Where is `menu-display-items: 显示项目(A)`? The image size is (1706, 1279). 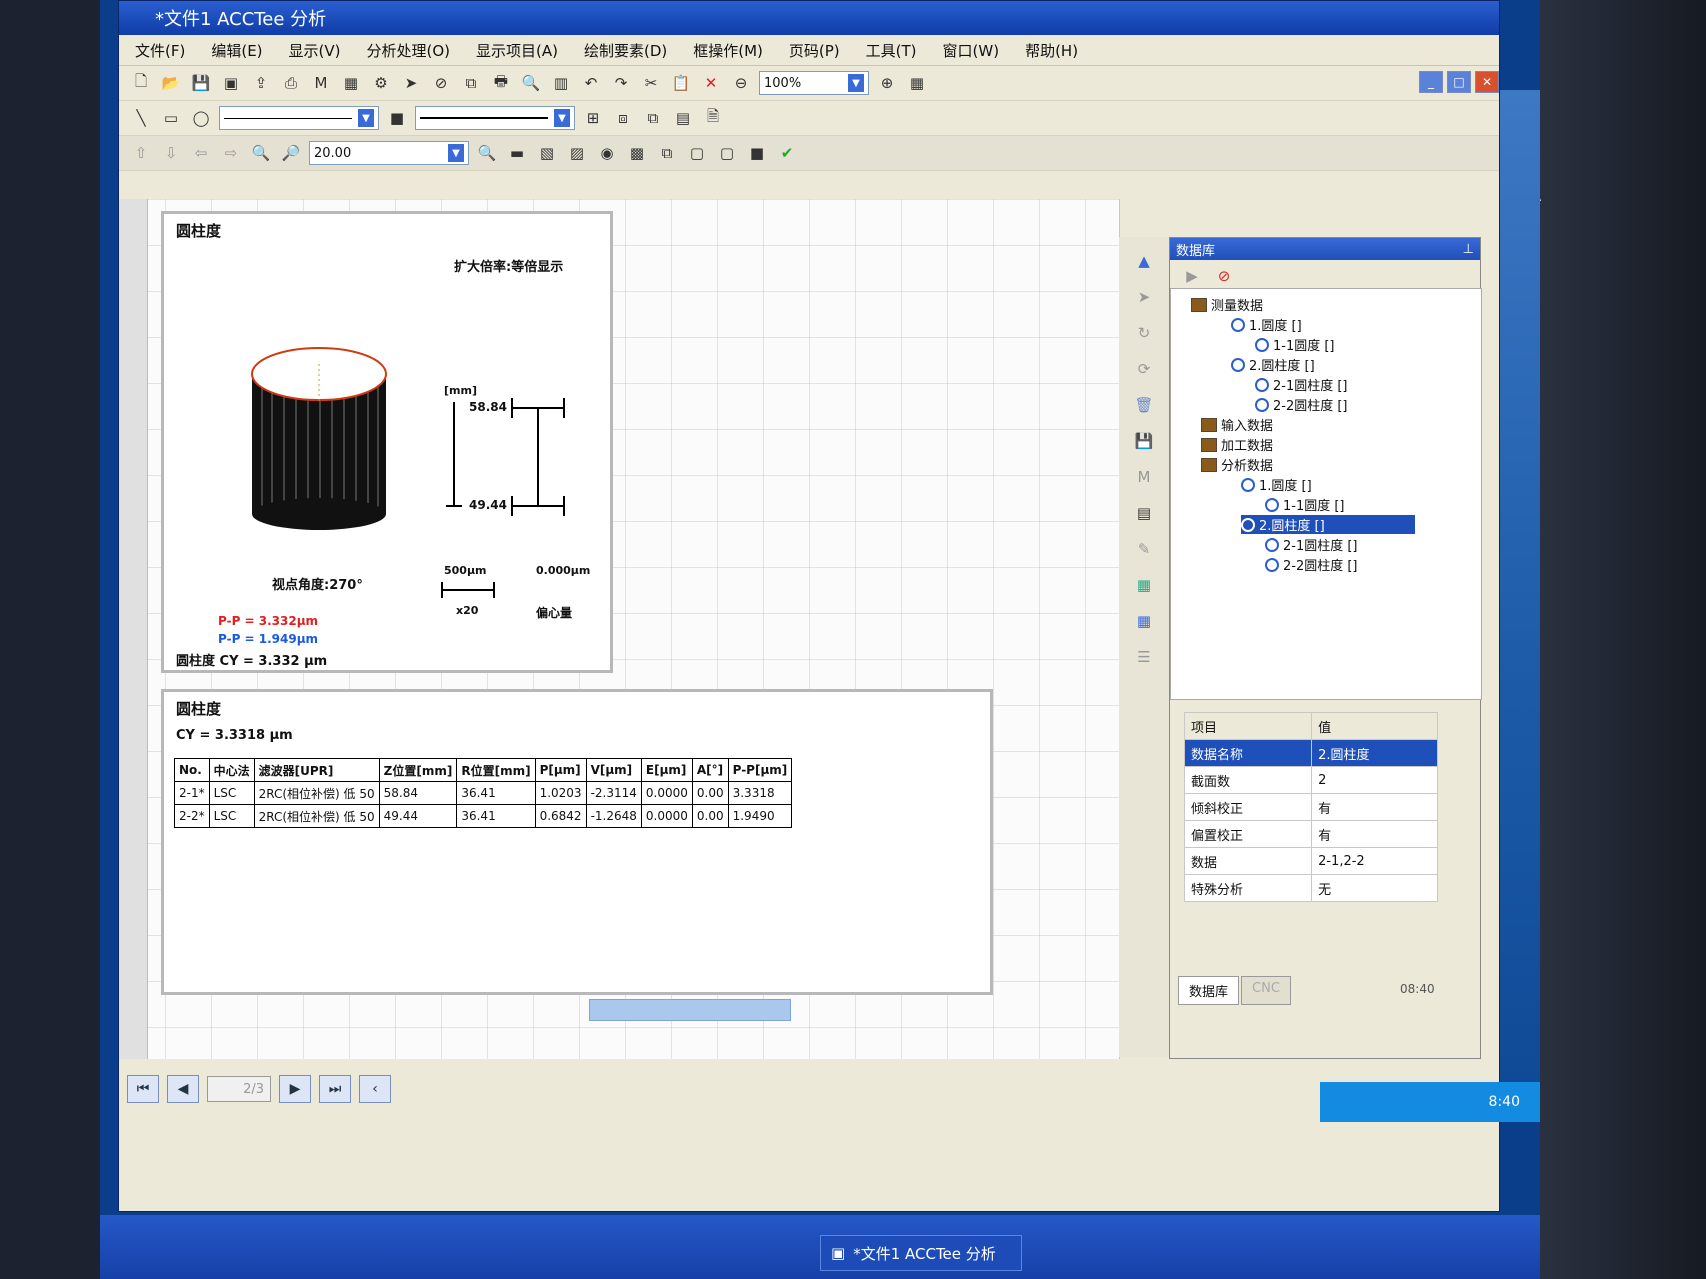
menu-display-items: 显示项目(A) is located at coordinates (517, 50).